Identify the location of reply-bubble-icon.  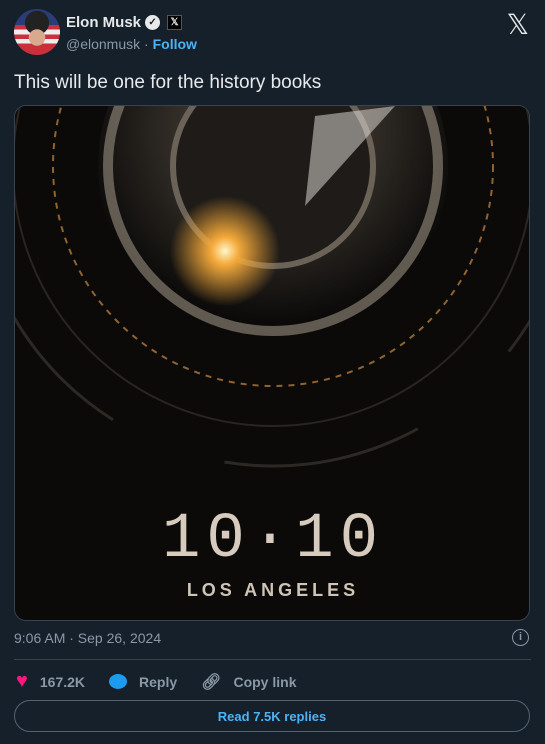
(118, 681).